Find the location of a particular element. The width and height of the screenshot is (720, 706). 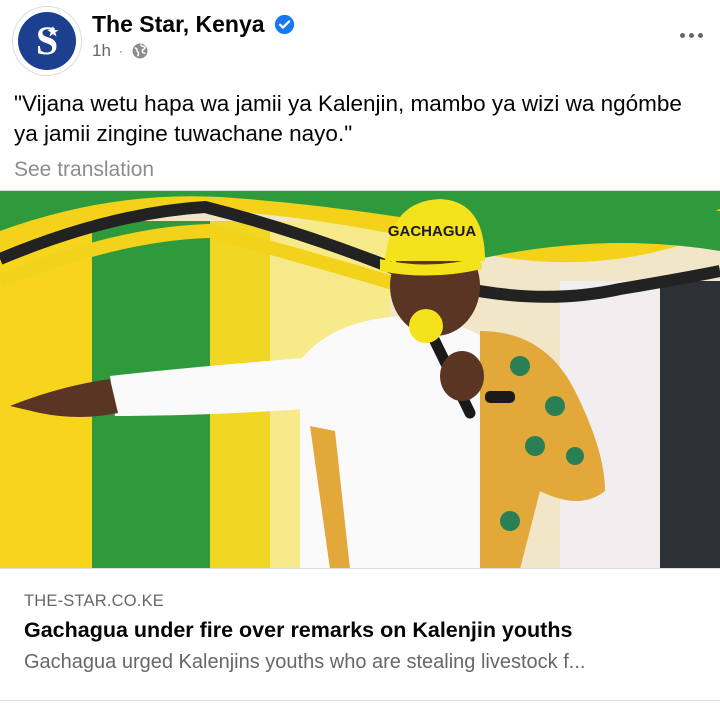

post-meta: 1h · is located at coordinates (120, 51).